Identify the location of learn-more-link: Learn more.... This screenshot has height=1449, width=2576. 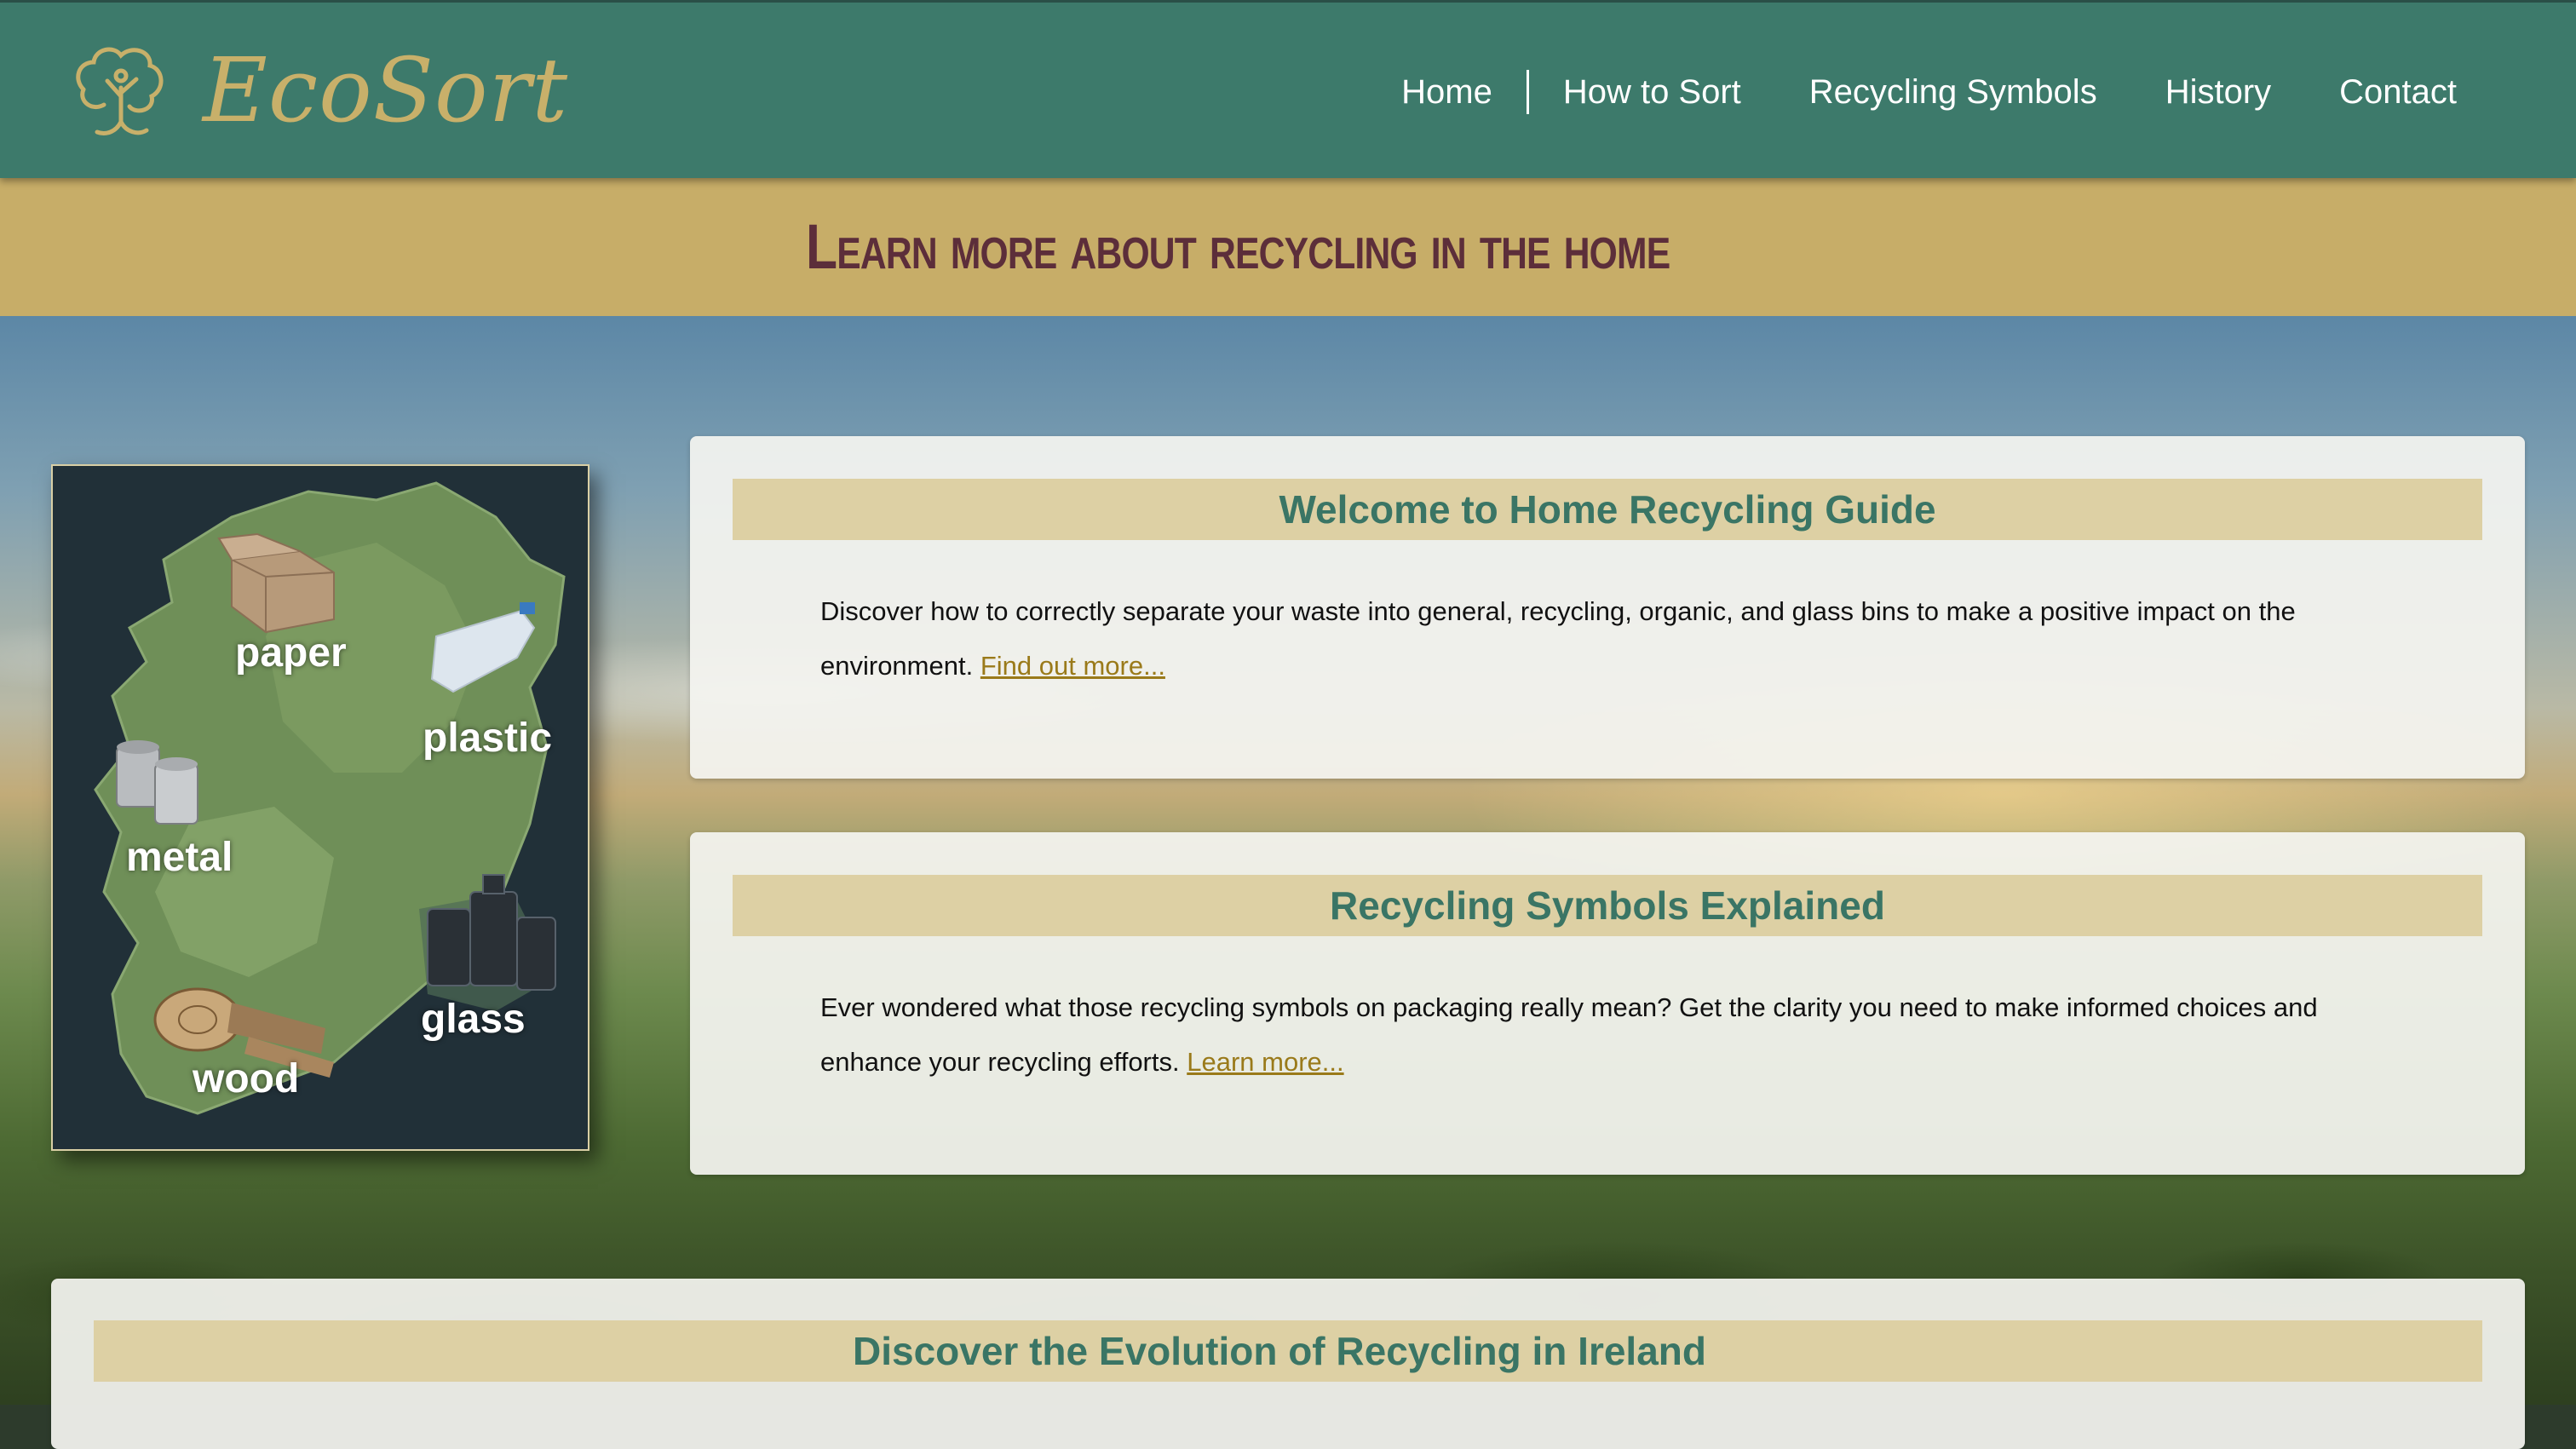
(1265, 1062).